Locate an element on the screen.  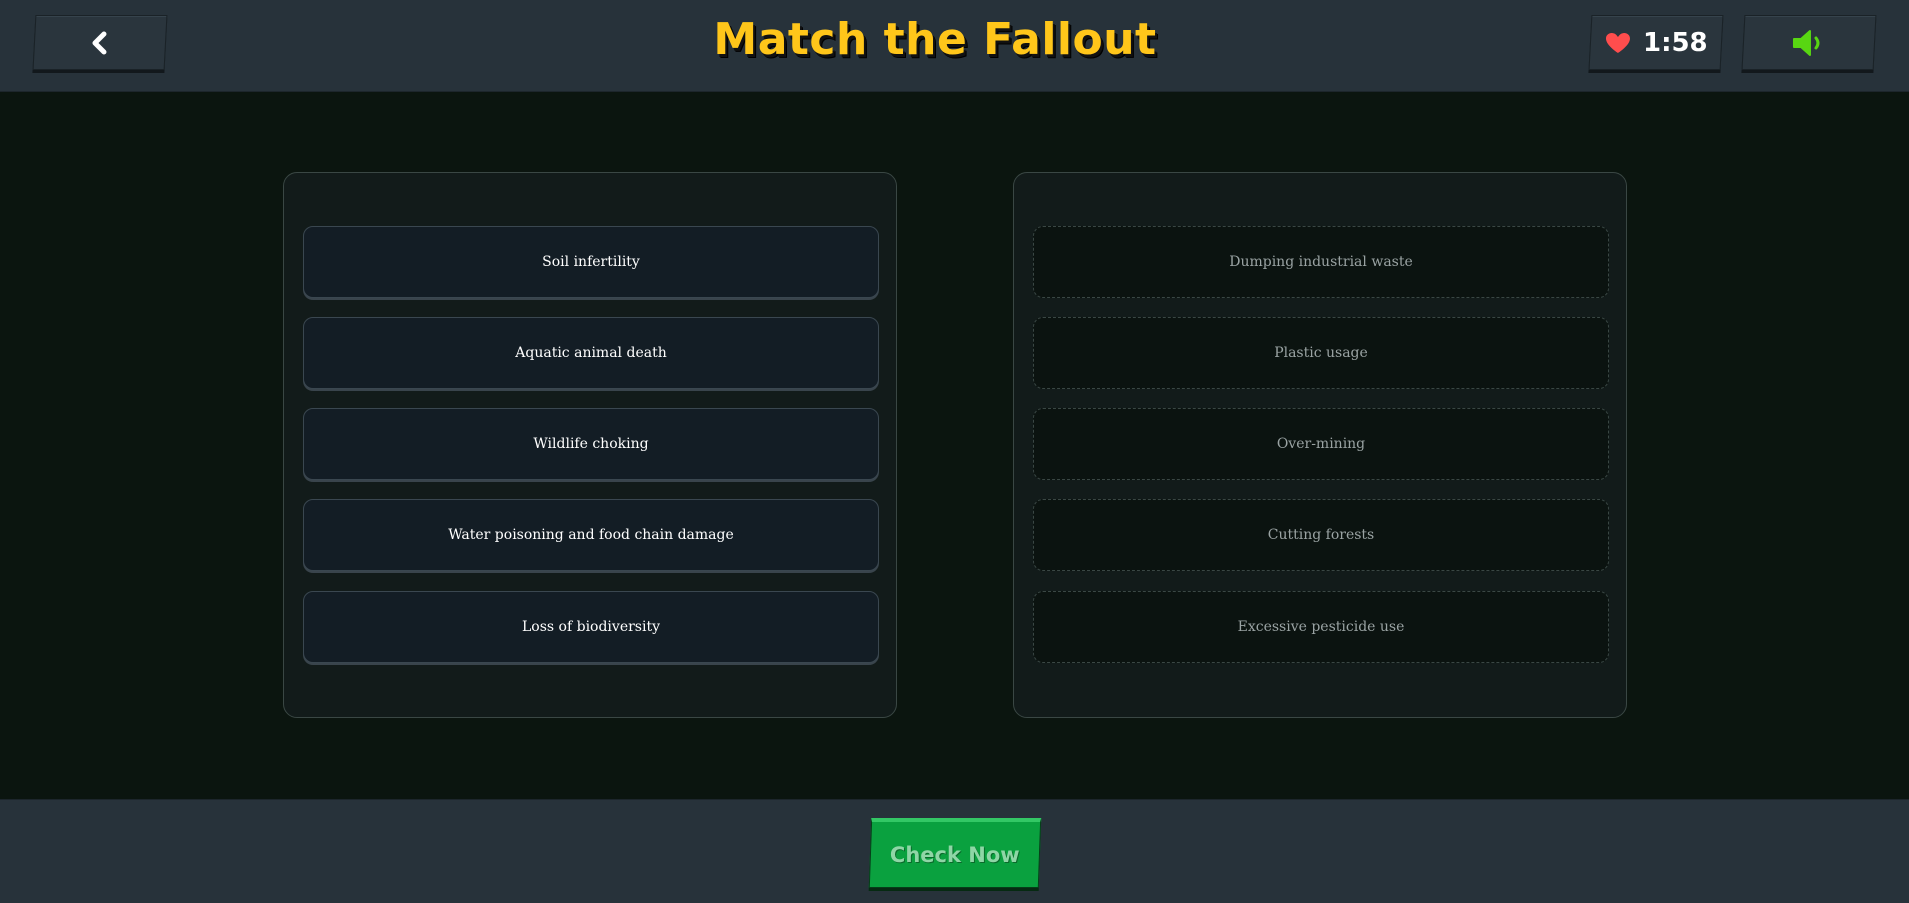
check-now-label: Check Now is located at coordinates (955, 854).